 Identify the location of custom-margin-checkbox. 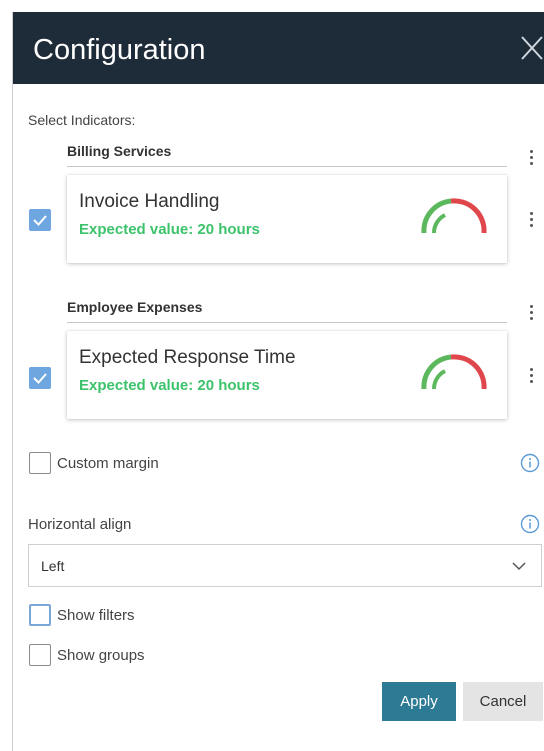
(40, 463).